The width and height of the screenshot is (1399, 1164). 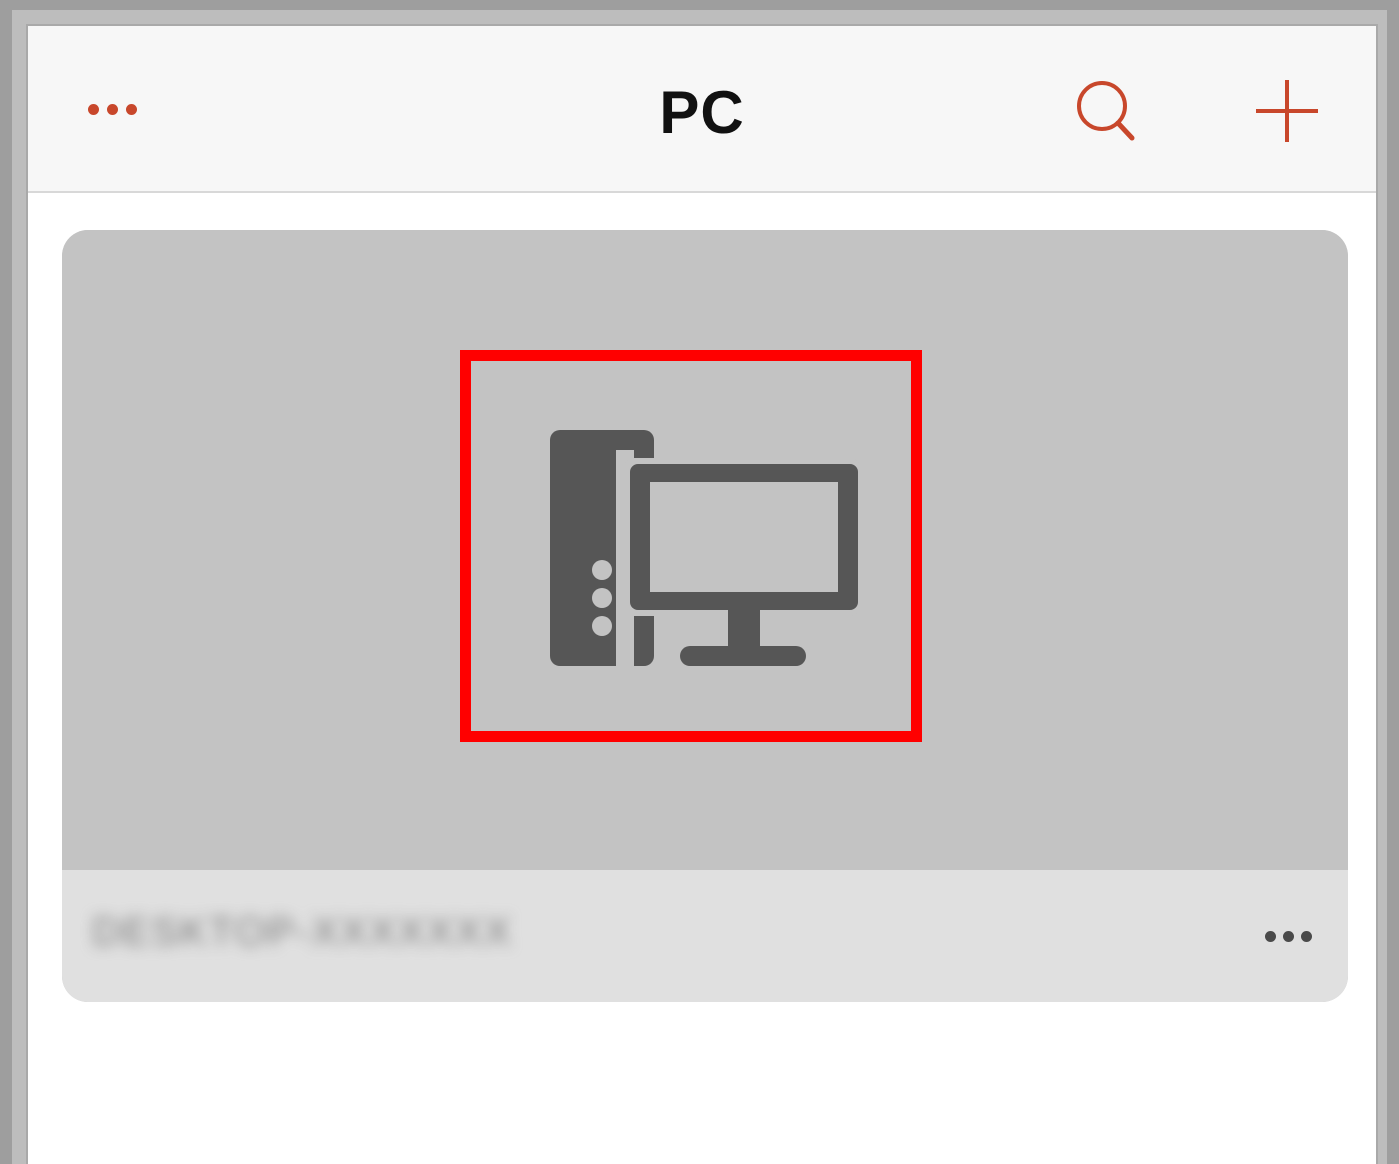 I want to click on desktop-computer-icon, so click(x=705, y=549).